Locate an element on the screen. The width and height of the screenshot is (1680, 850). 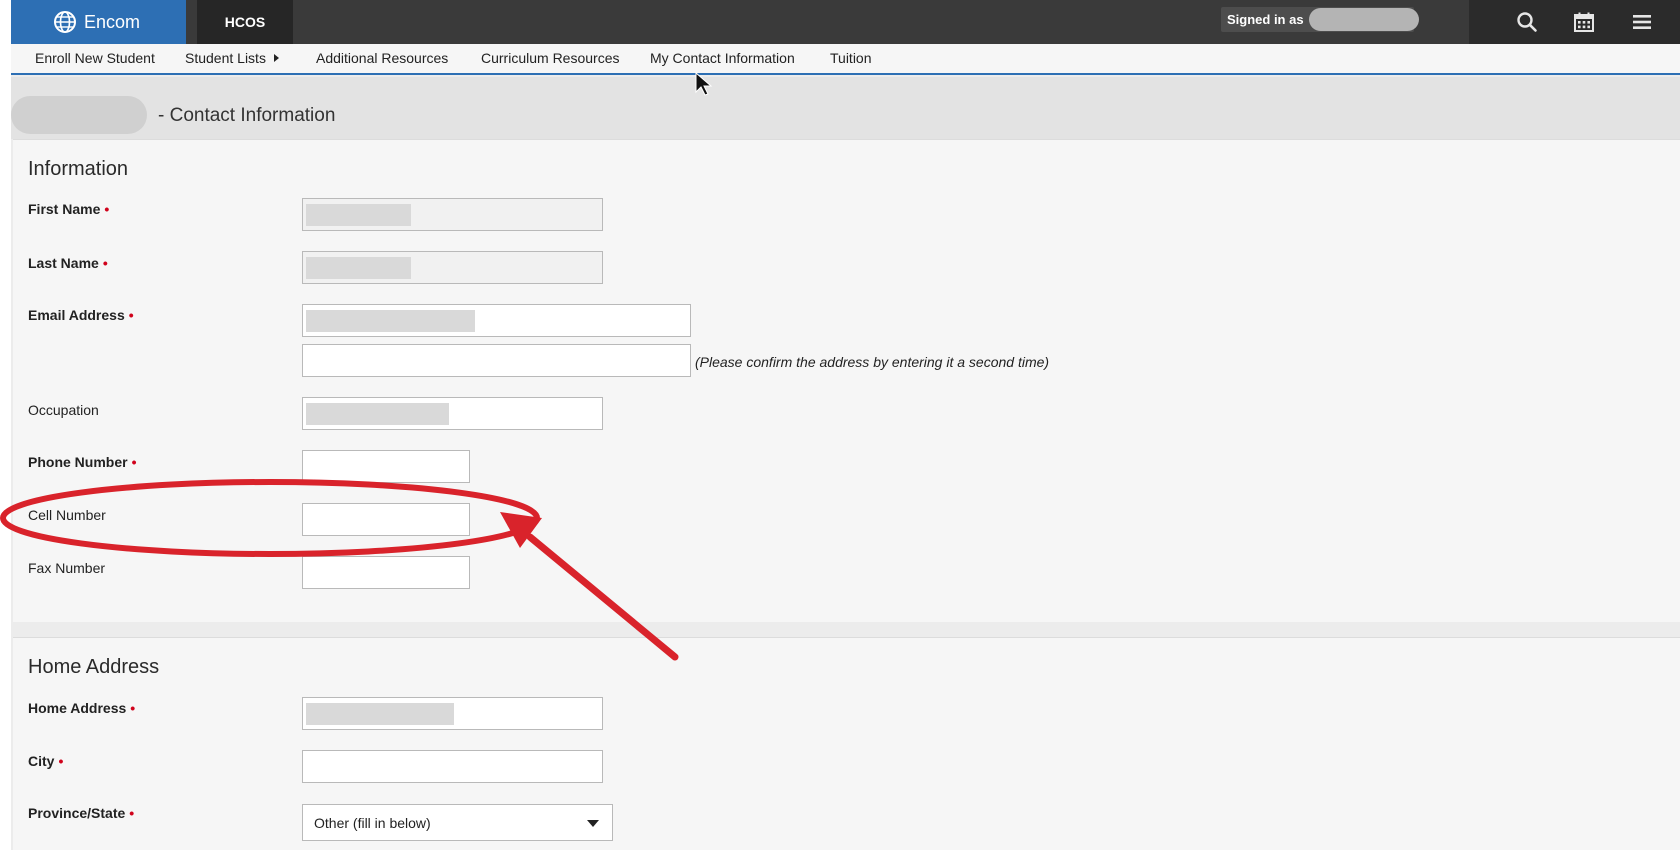
top-bar: Encom HCOS Signed in as is located at coordinates (845, 22).